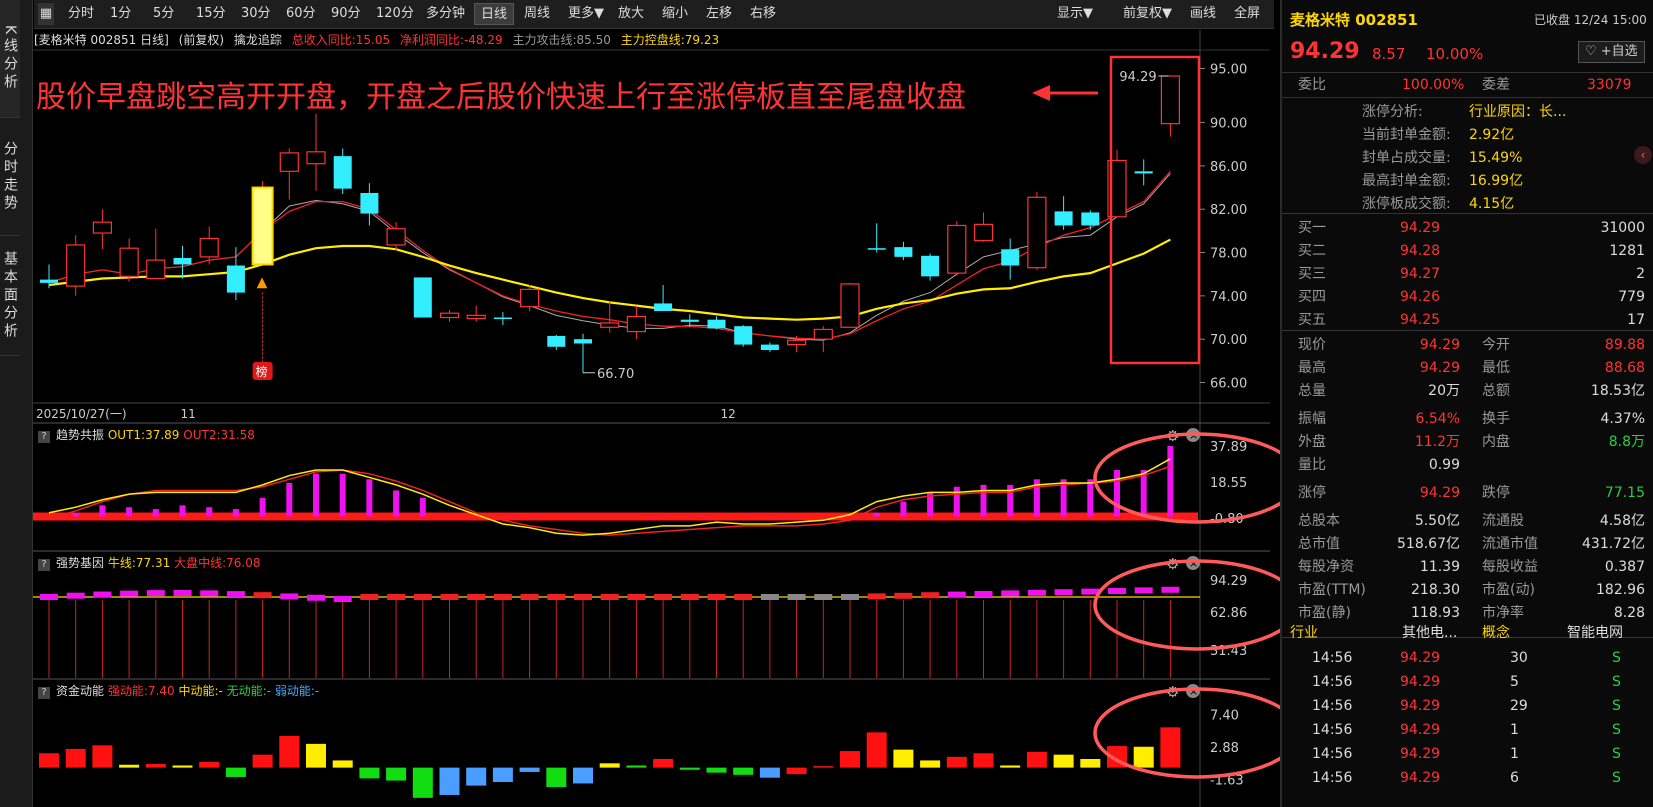  Describe the element at coordinates (1643, 155) in the screenshot. I see `collapse-arrow-icon: ‹` at that location.